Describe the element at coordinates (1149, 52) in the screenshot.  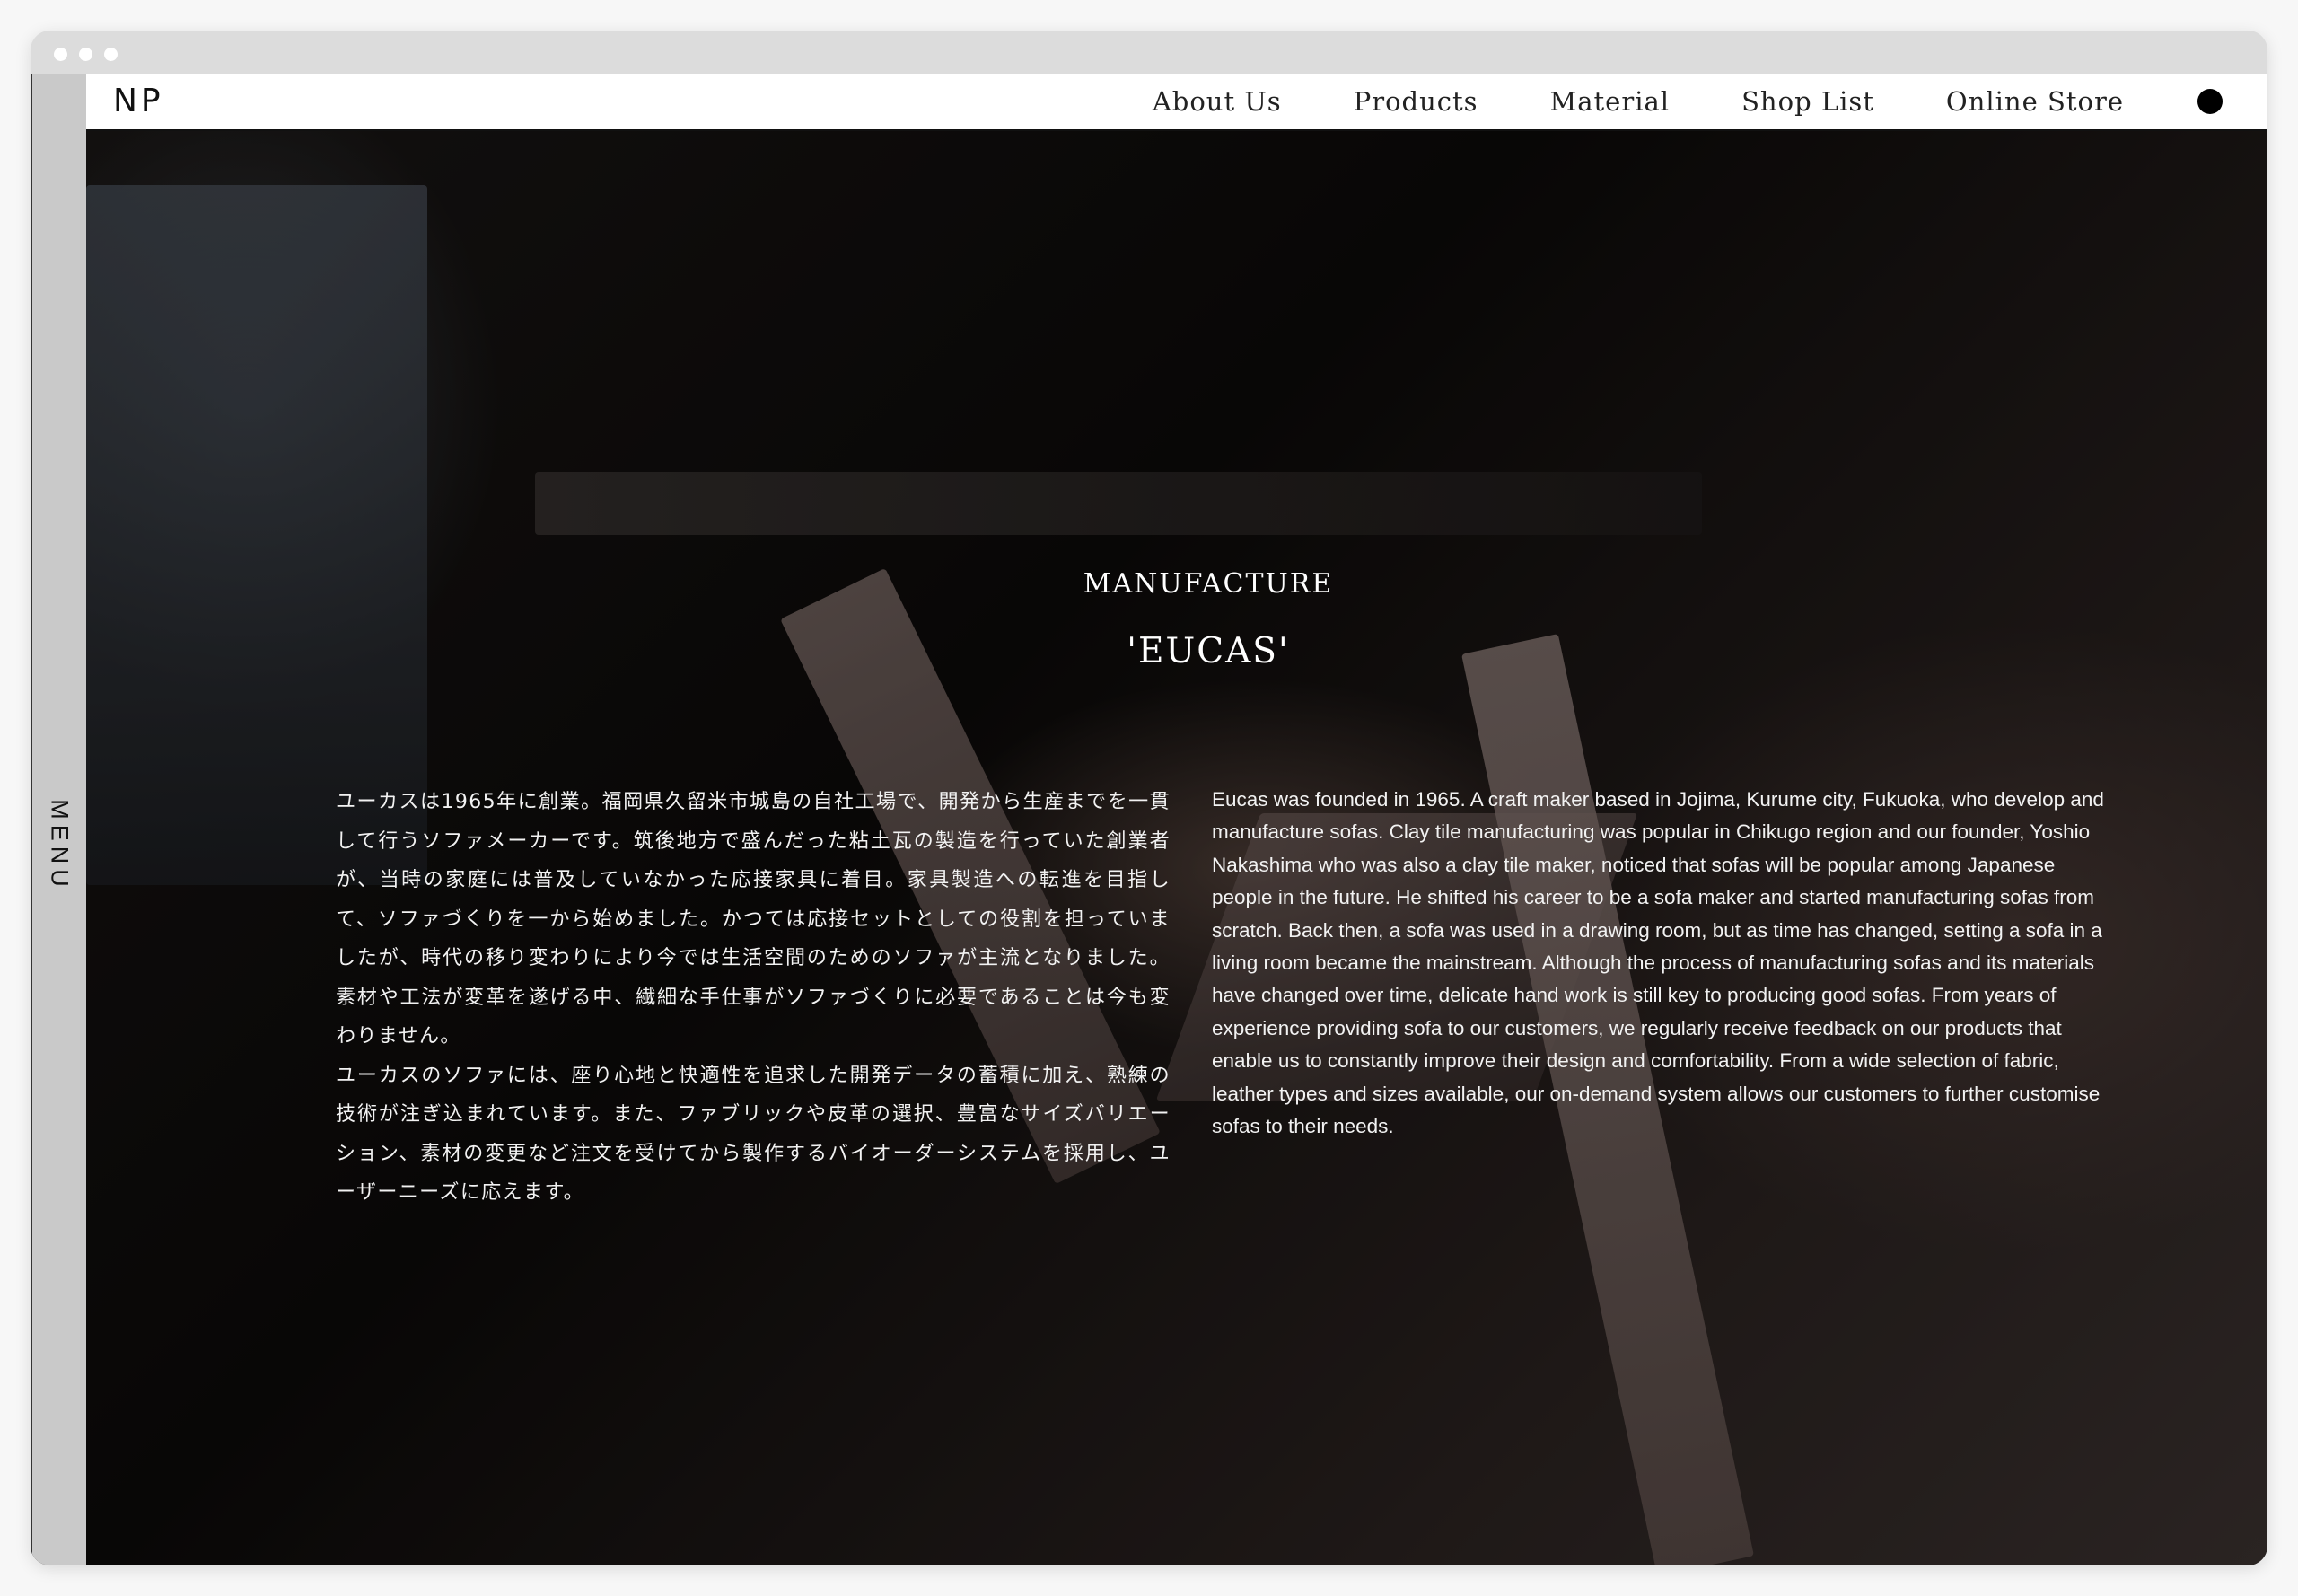
I see `window-titlebar` at that location.